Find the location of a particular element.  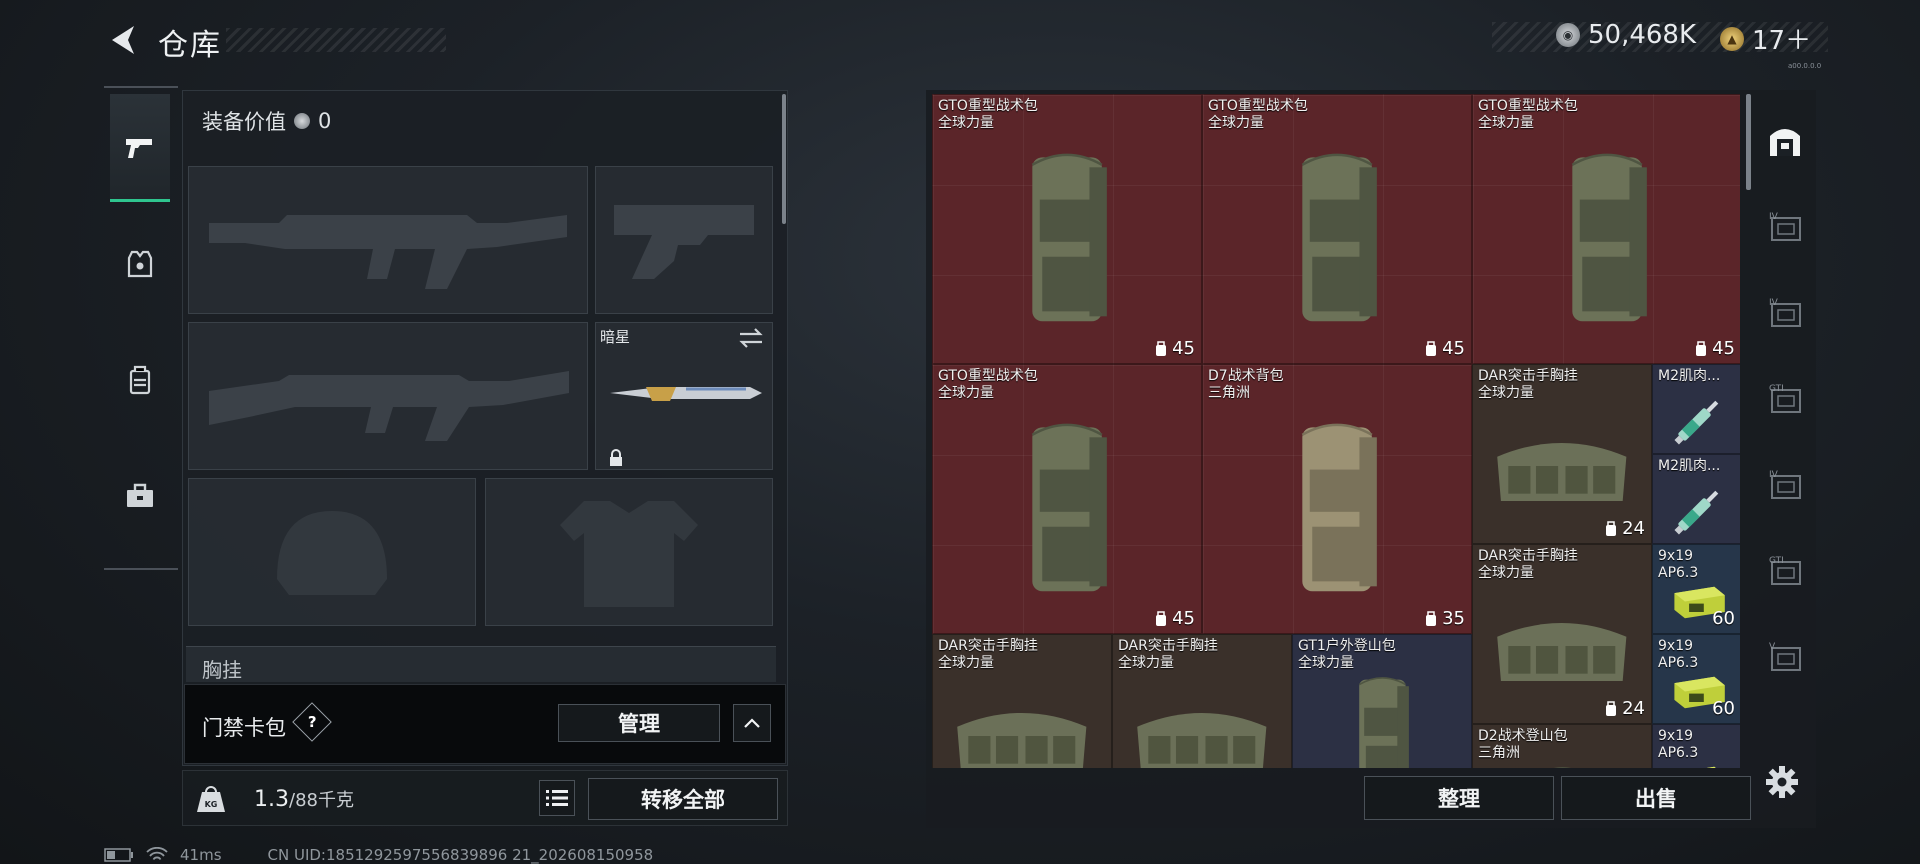

tab-armor is located at coordinates (140, 264).